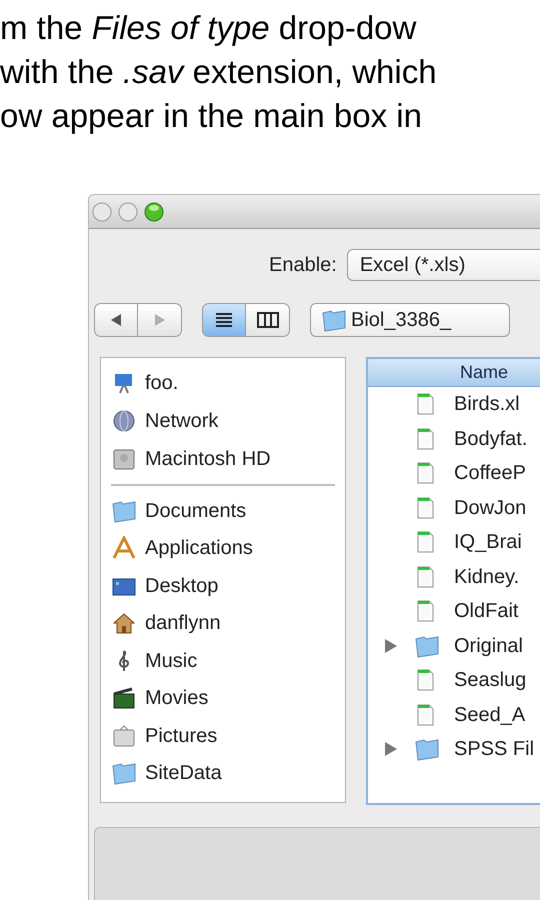 The height and width of the screenshot is (900, 540). Describe the element at coordinates (454, 373) in the screenshot. I see `name-column-header: Name` at that location.